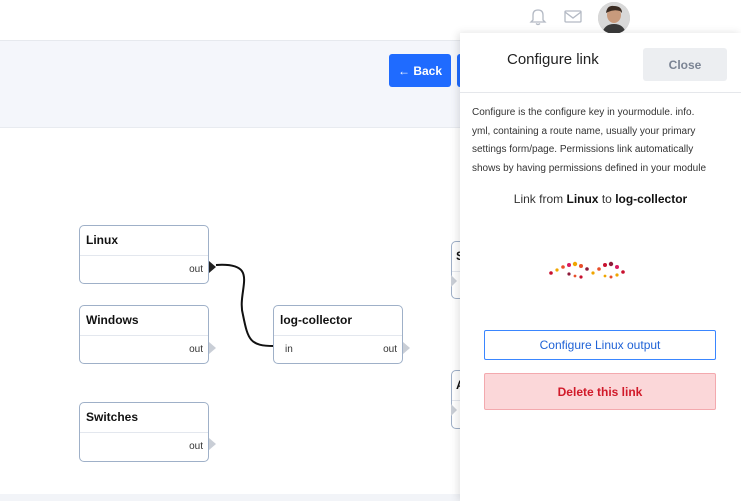 This screenshot has width=741, height=501. I want to click on node-title: Windows, so click(144, 321).